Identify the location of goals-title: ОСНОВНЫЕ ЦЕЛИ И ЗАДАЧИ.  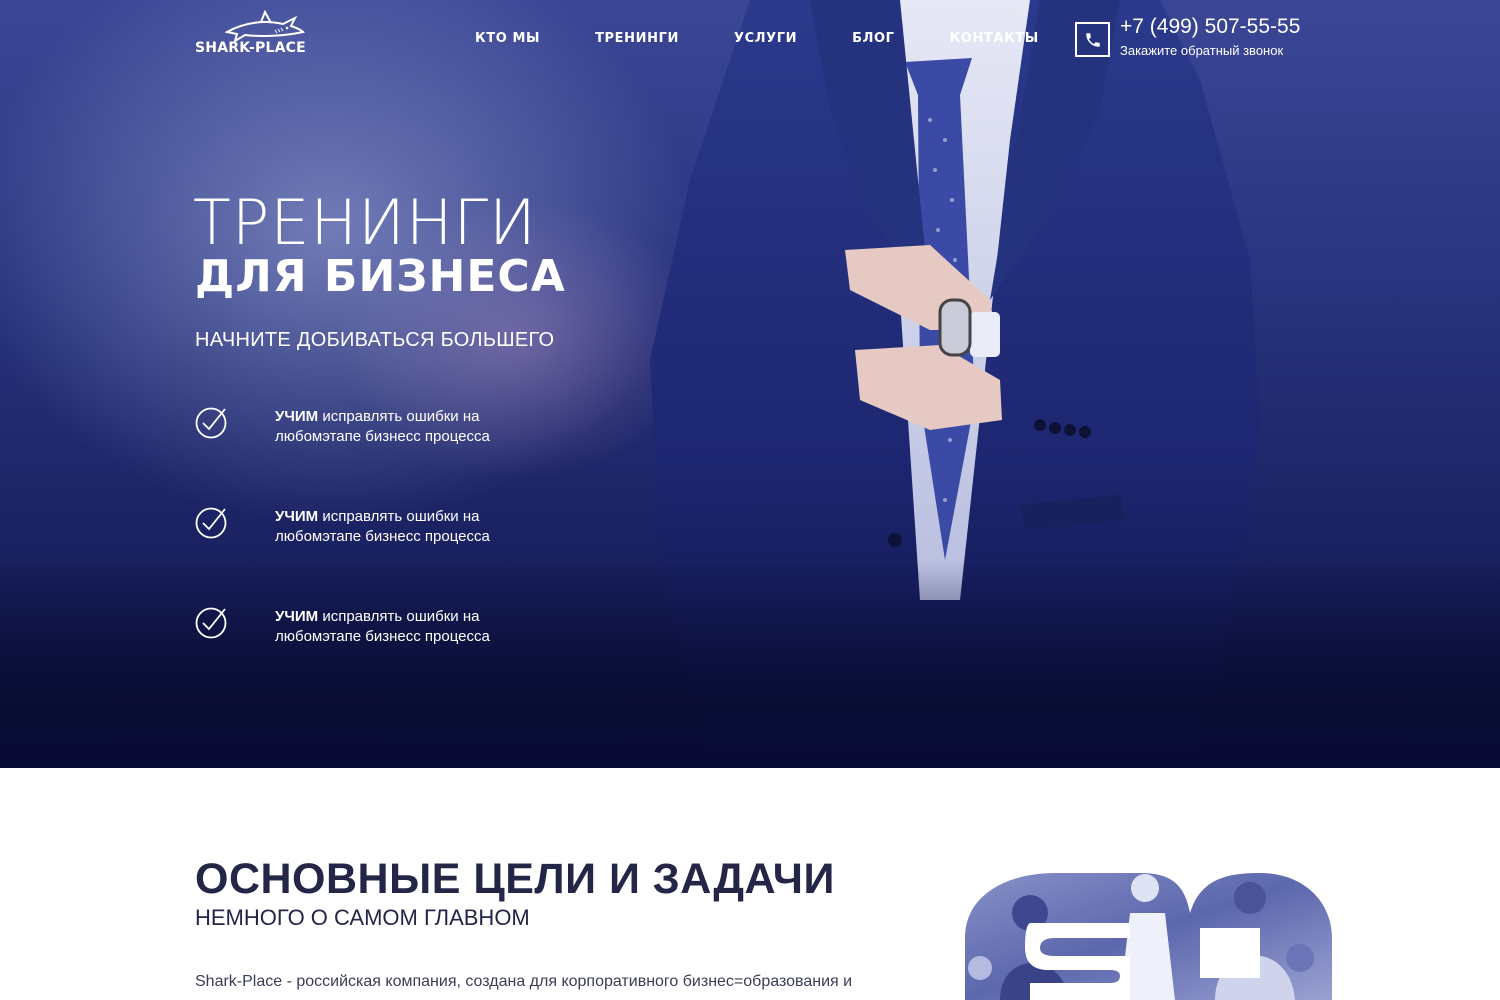
(515, 879).